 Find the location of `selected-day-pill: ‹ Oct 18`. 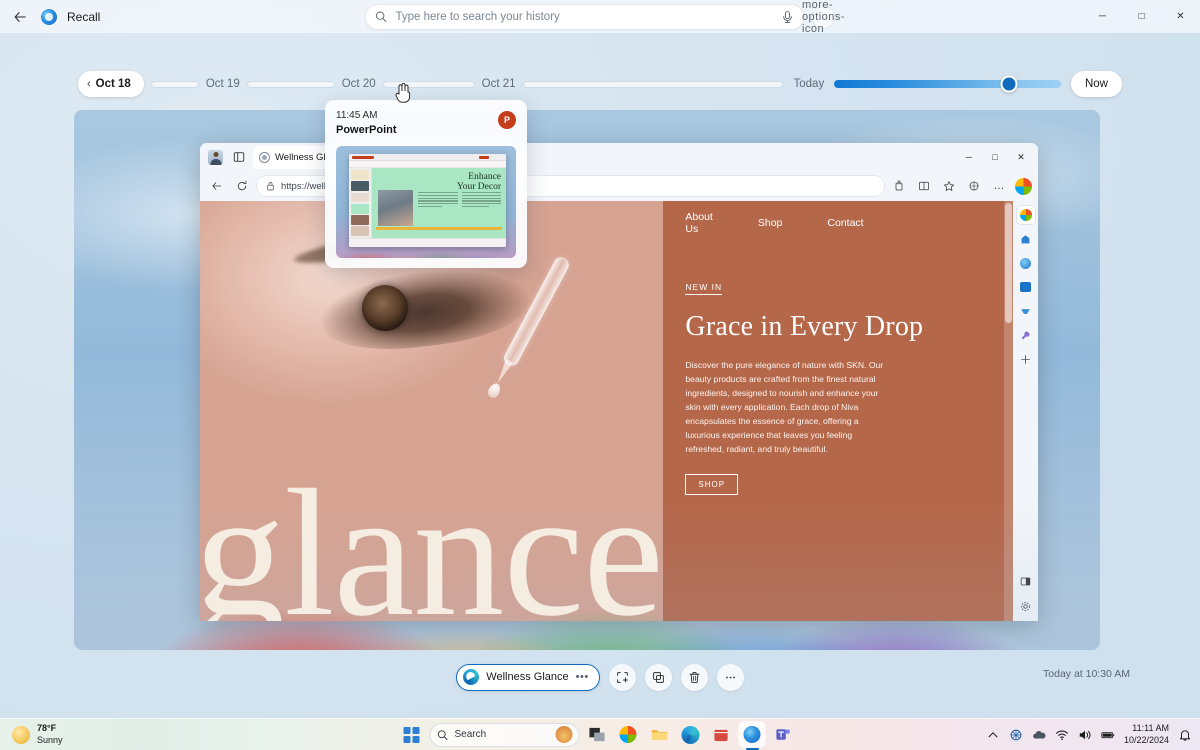

selected-day-pill: ‹ Oct 18 is located at coordinates (111, 84).